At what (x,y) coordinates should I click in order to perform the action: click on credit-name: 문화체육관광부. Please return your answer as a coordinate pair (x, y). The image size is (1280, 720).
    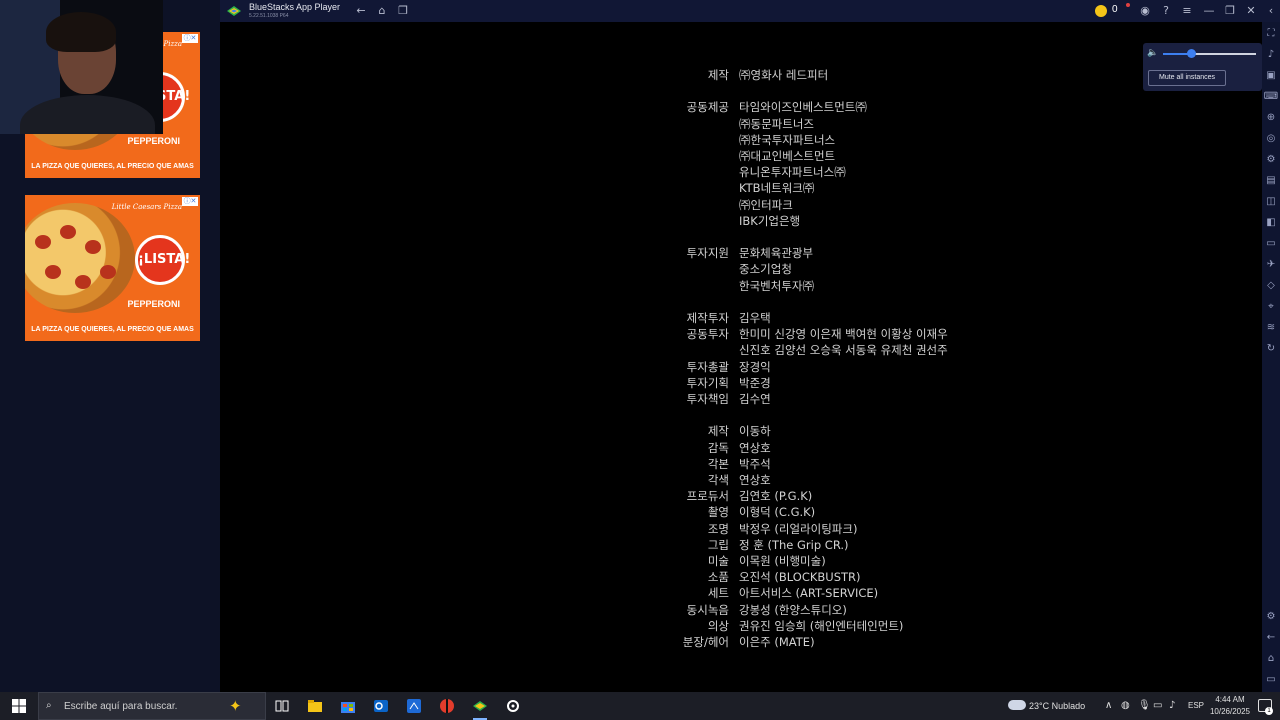
    Looking at the image, I should click on (776, 253).